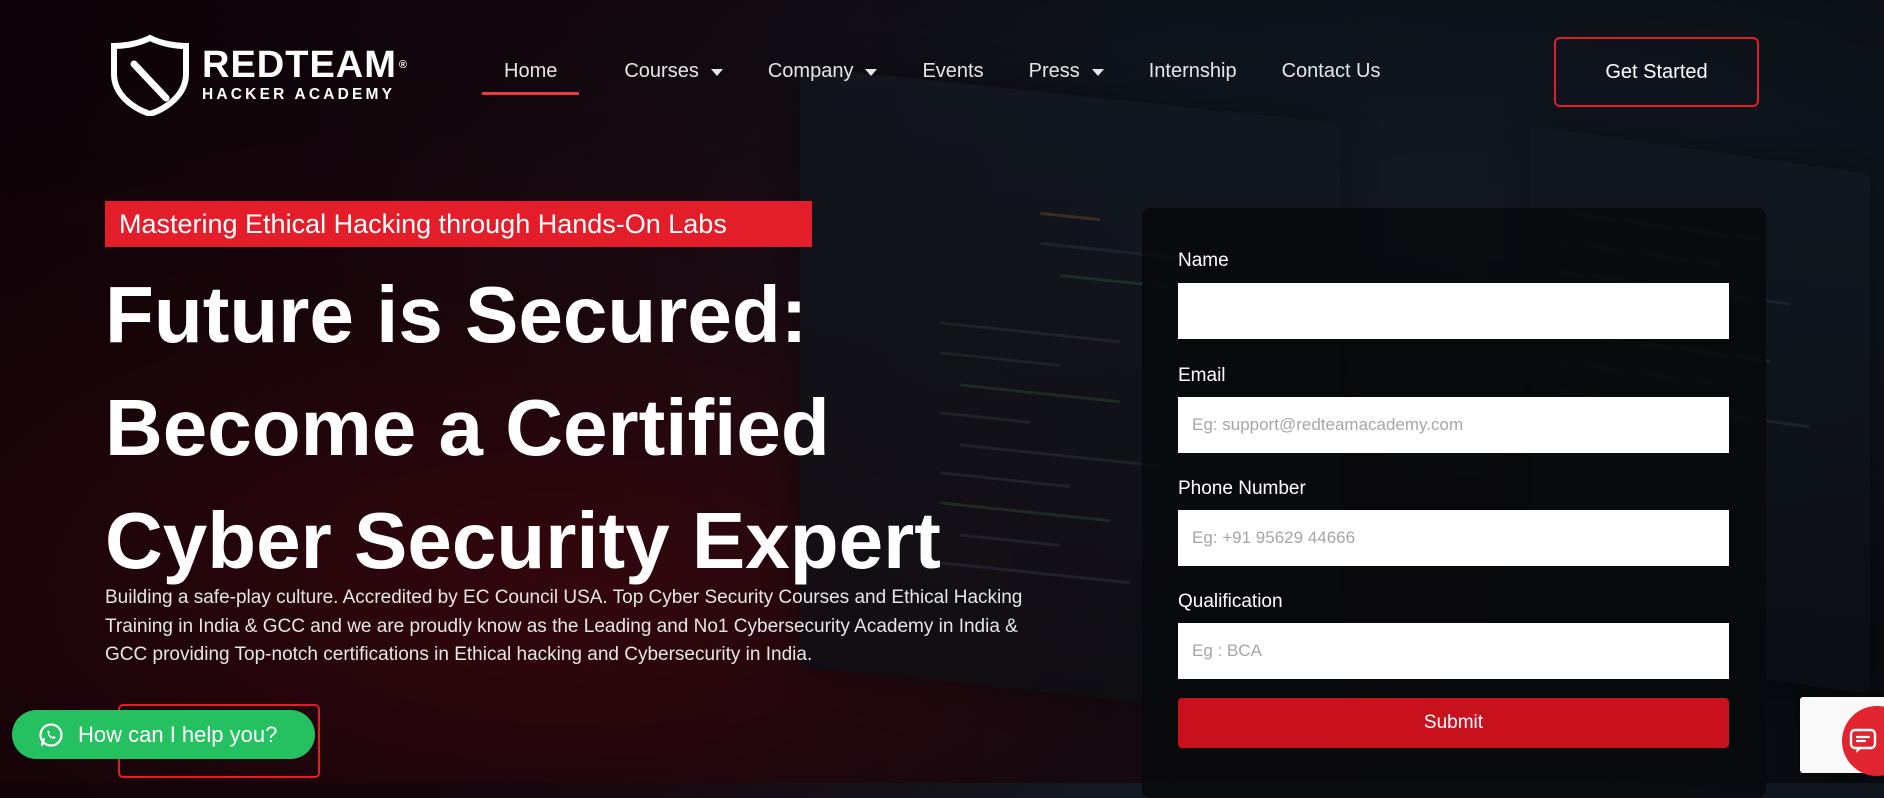 This screenshot has width=1884, height=798. What do you see at coordinates (299, 94) in the screenshot?
I see `brand-subtitle: HACKER ACADEMY` at bounding box center [299, 94].